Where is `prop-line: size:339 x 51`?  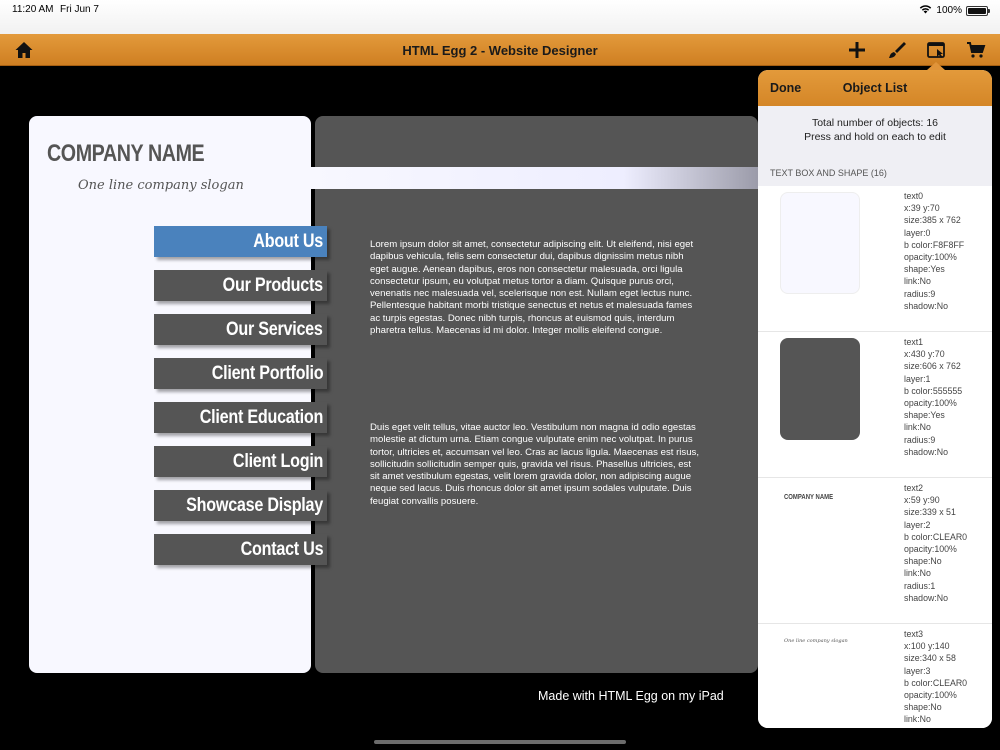 prop-line: size:339 x 51 is located at coordinates (930, 512).